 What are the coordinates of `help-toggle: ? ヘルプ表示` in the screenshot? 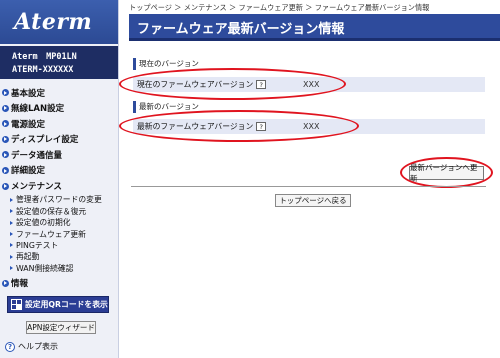 It's located at (31, 346).